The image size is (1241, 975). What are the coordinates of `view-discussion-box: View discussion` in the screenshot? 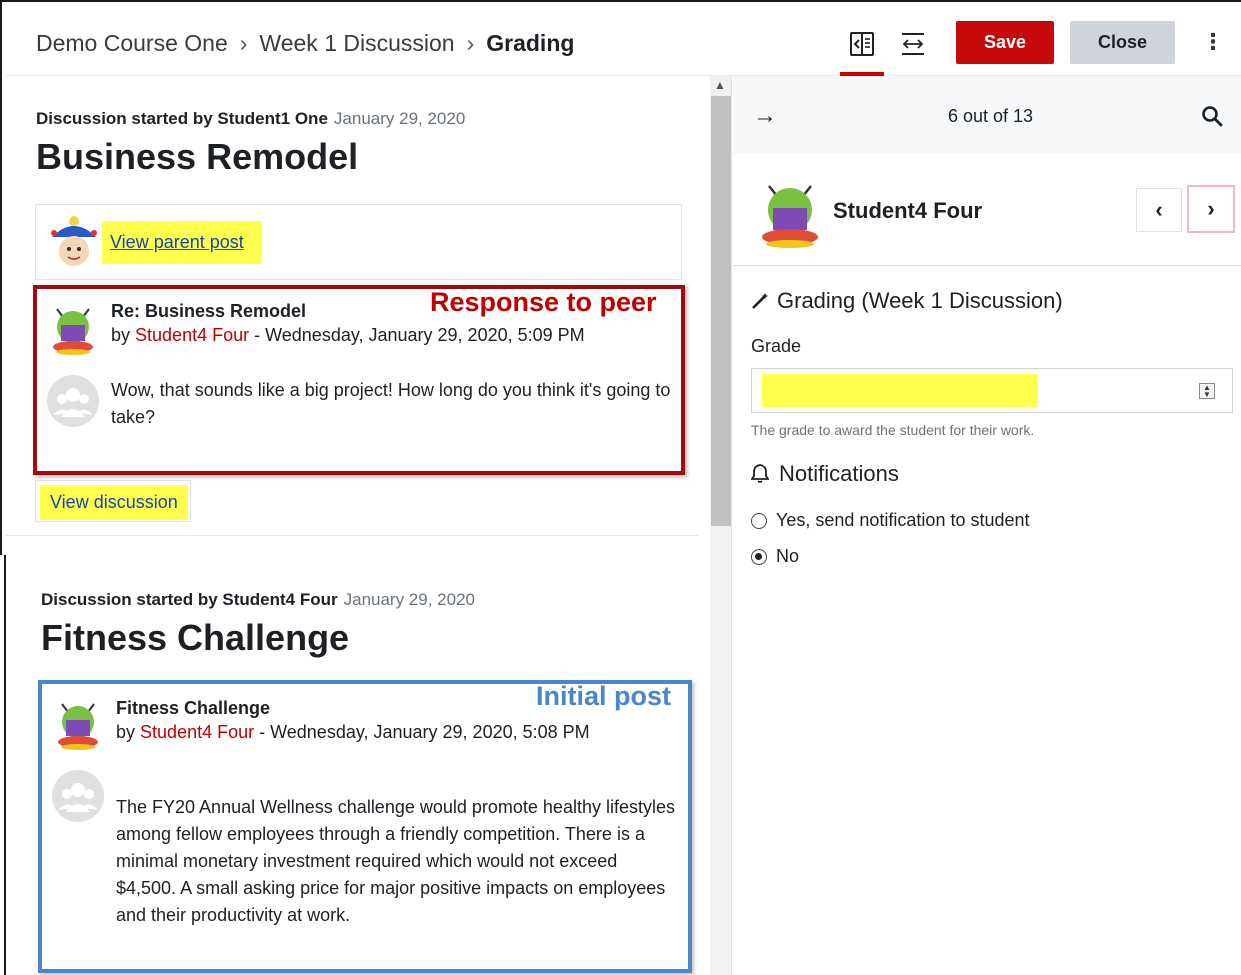 It's located at (113, 501).